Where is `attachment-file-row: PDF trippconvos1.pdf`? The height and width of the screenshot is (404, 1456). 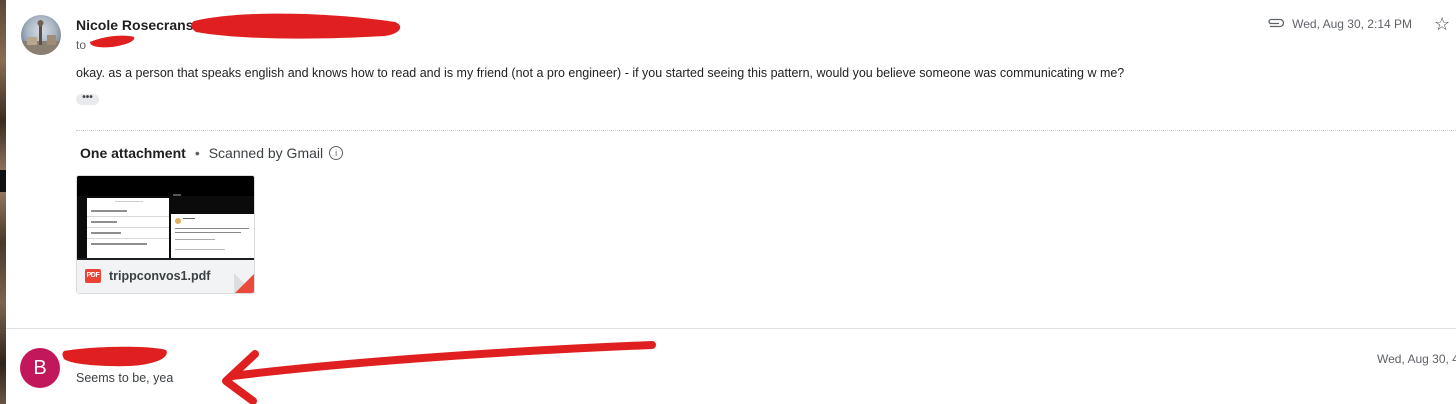 attachment-file-row: PDF trippconvos1.pdf is located at coordinates (165, 276).